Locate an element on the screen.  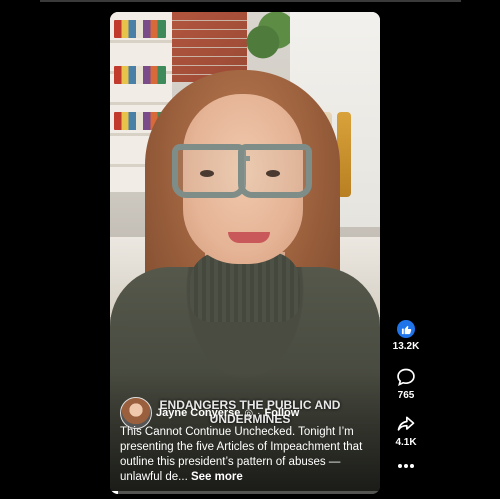
share-icon is located at coordinates (406, 424).